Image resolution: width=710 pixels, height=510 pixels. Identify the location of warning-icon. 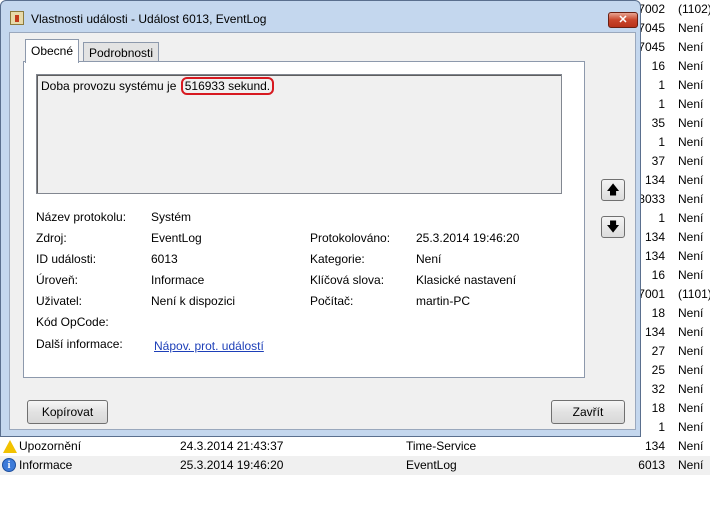
(10, 446).